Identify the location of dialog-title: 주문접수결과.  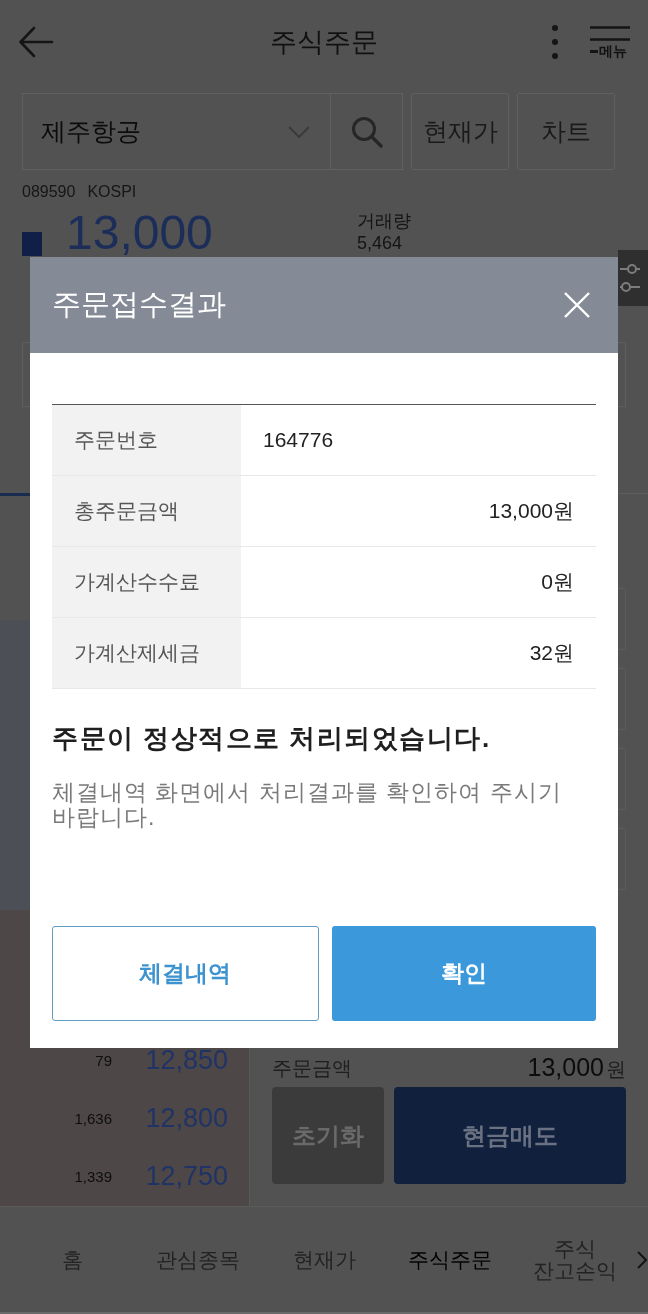
(139, 304).